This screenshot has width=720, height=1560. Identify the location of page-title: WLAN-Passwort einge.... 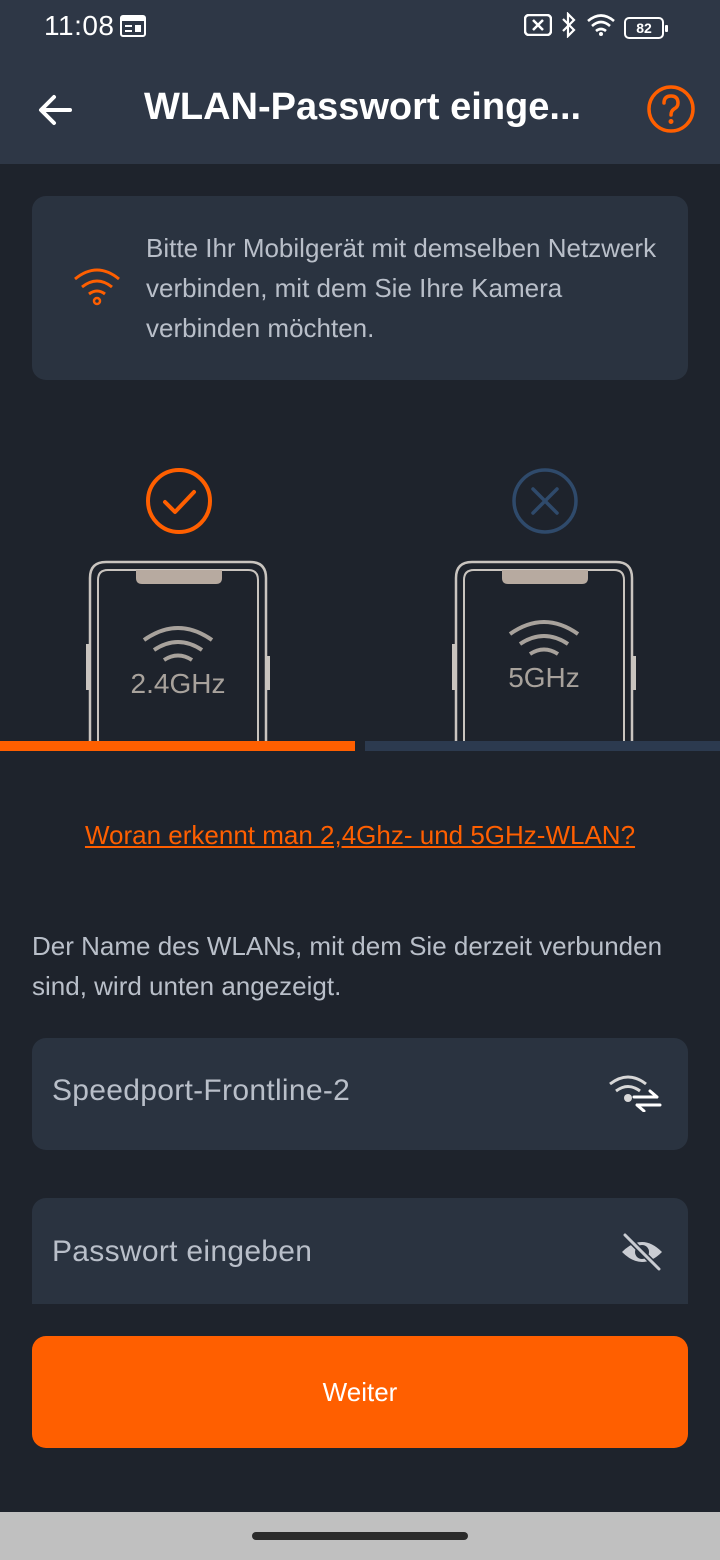
(363, 107).